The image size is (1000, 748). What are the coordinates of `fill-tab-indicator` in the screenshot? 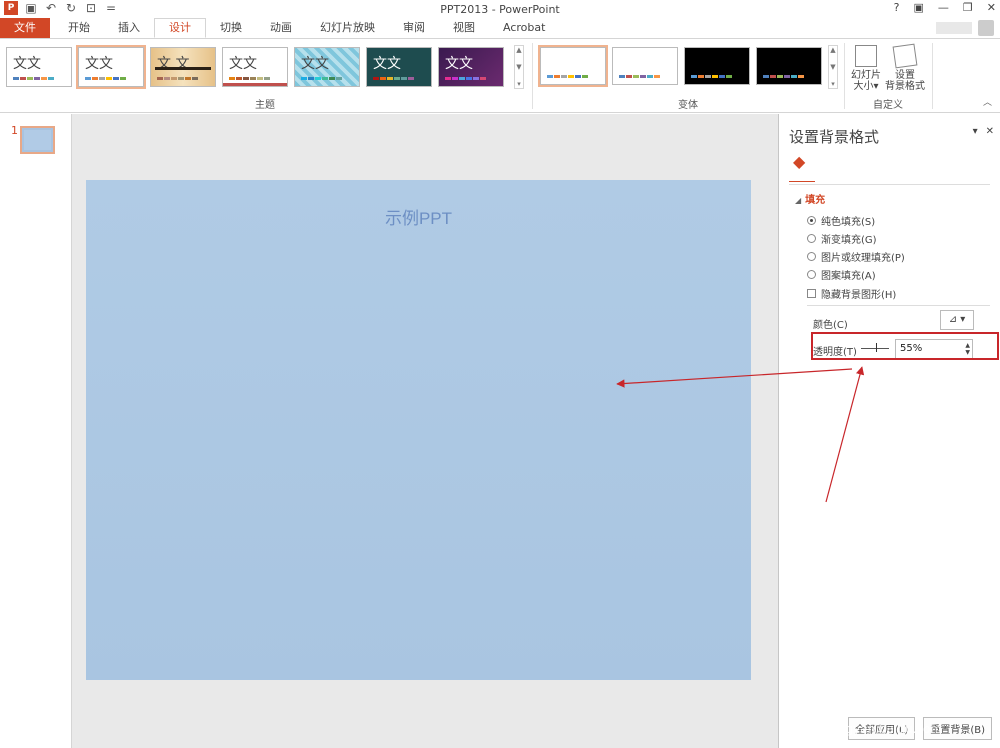 It's located at (802, 177).